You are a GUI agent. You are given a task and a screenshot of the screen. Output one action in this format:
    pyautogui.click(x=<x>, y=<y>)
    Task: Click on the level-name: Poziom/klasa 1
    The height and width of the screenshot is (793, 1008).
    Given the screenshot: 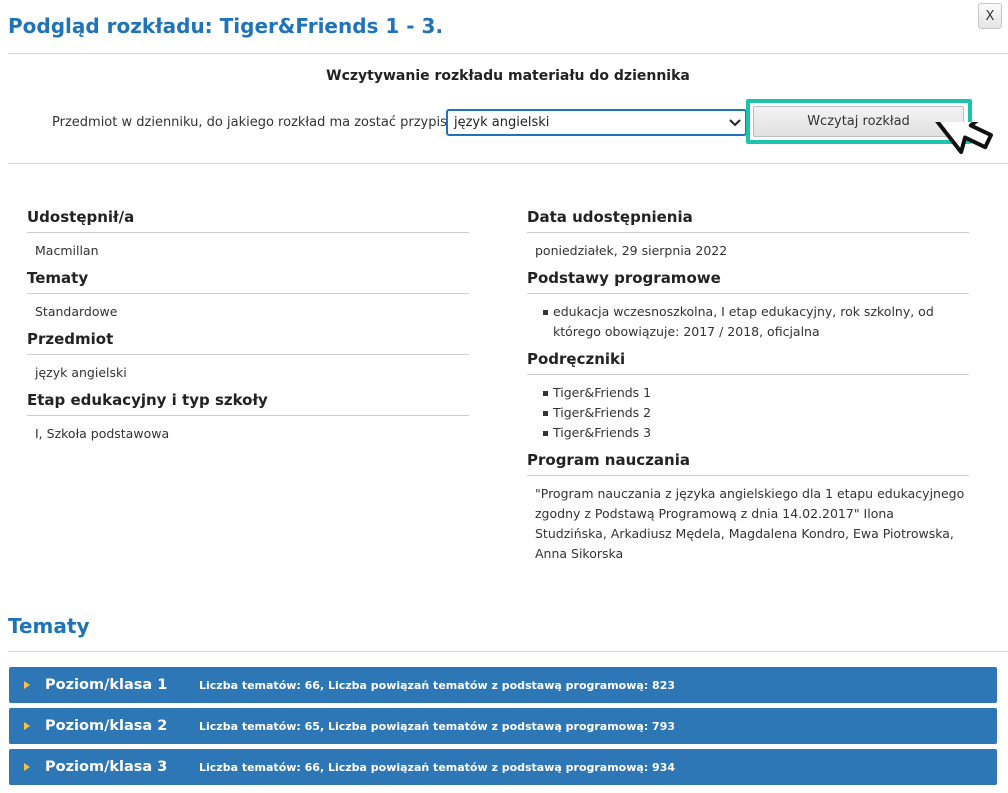 What is the action you would take?
    pyautogui.click(x=106, y=685)
    